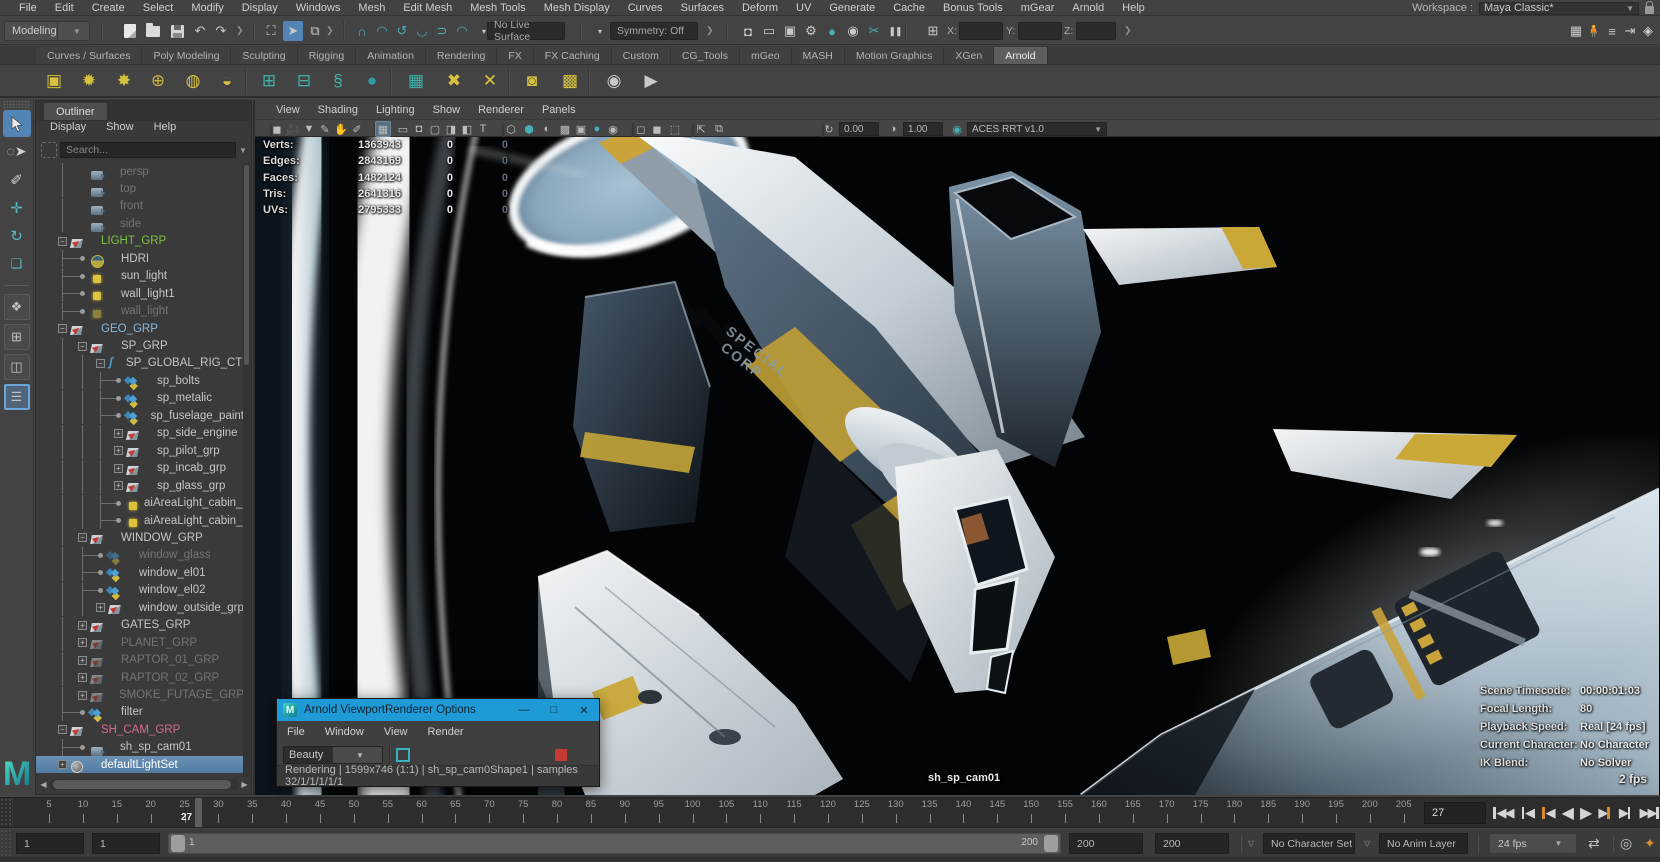  I want to click on outliner-vertical-scrollbar, so click(246, 470).